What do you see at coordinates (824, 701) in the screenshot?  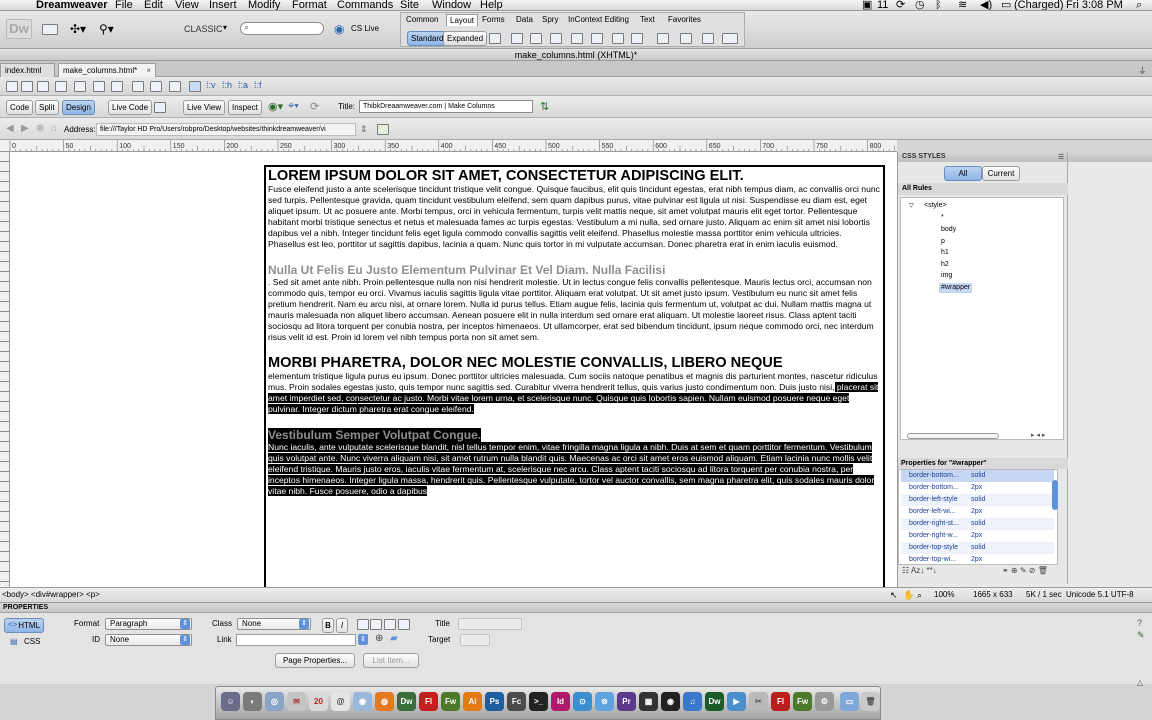 I see `settings-icon: ⚙` at bounding box center [824, 701].